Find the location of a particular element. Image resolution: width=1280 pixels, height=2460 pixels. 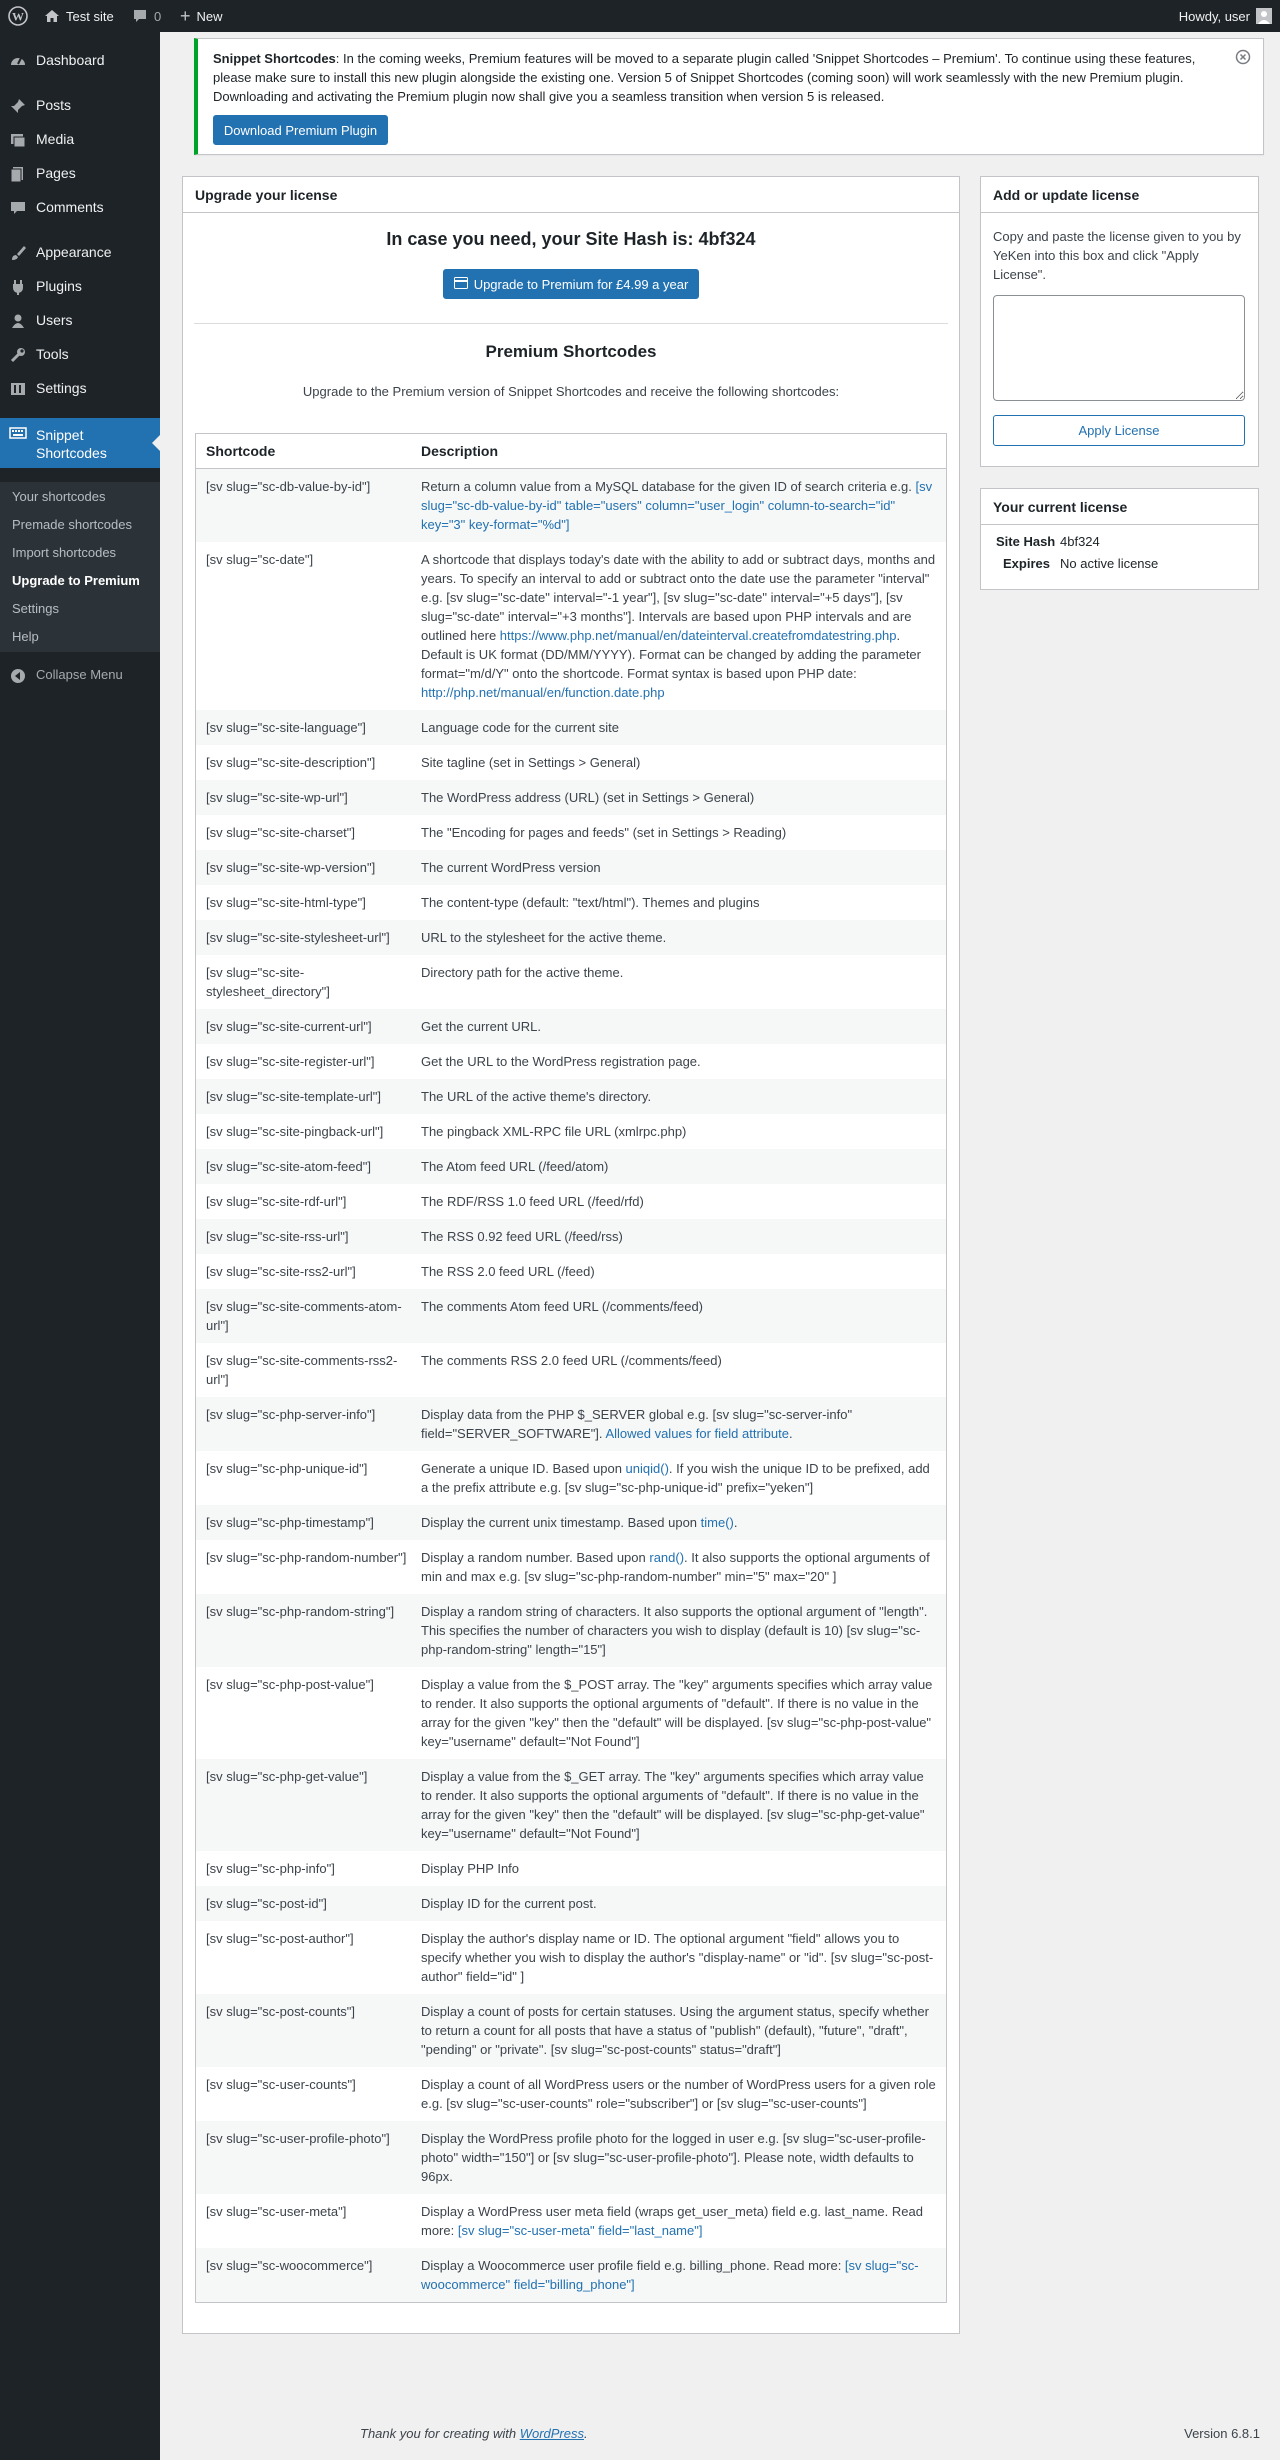

wrench-icon is located at coordinates (18, 355).